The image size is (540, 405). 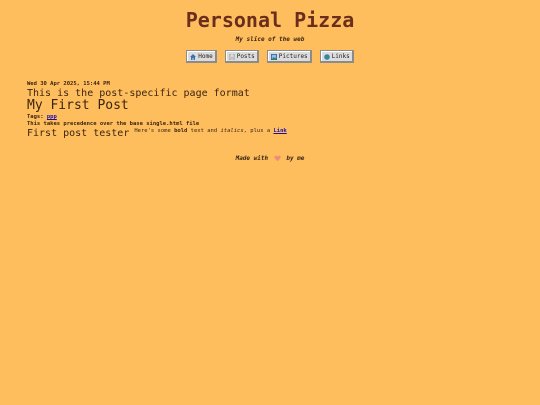 I want to click on content-text-start: Here's some, so click(x=154, y=131).